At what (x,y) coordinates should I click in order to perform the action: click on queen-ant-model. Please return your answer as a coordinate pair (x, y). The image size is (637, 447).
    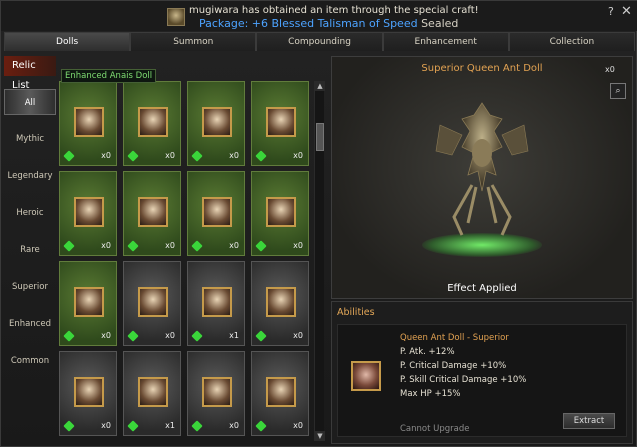
    Looking at the image, I should click on (482, 169).